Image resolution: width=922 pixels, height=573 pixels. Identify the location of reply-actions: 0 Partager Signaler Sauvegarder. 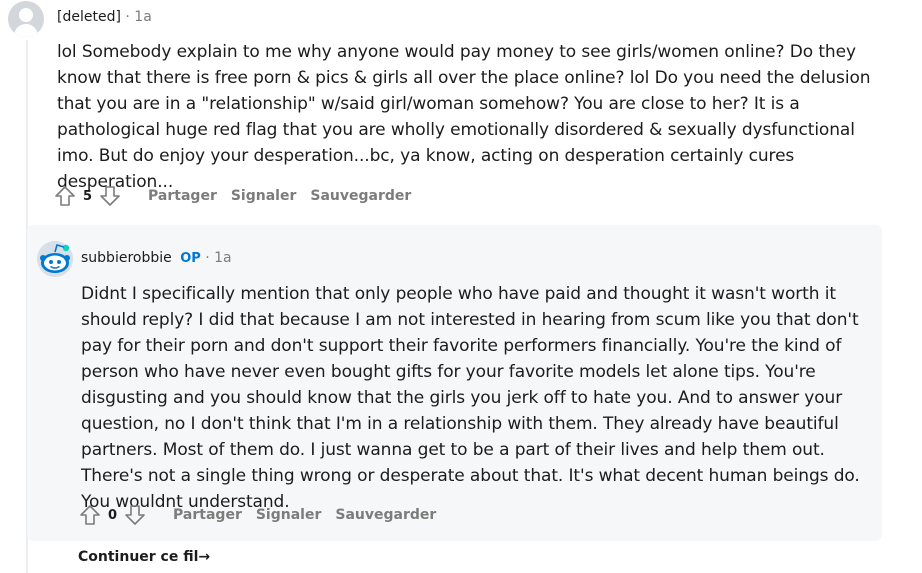
(257, 515).